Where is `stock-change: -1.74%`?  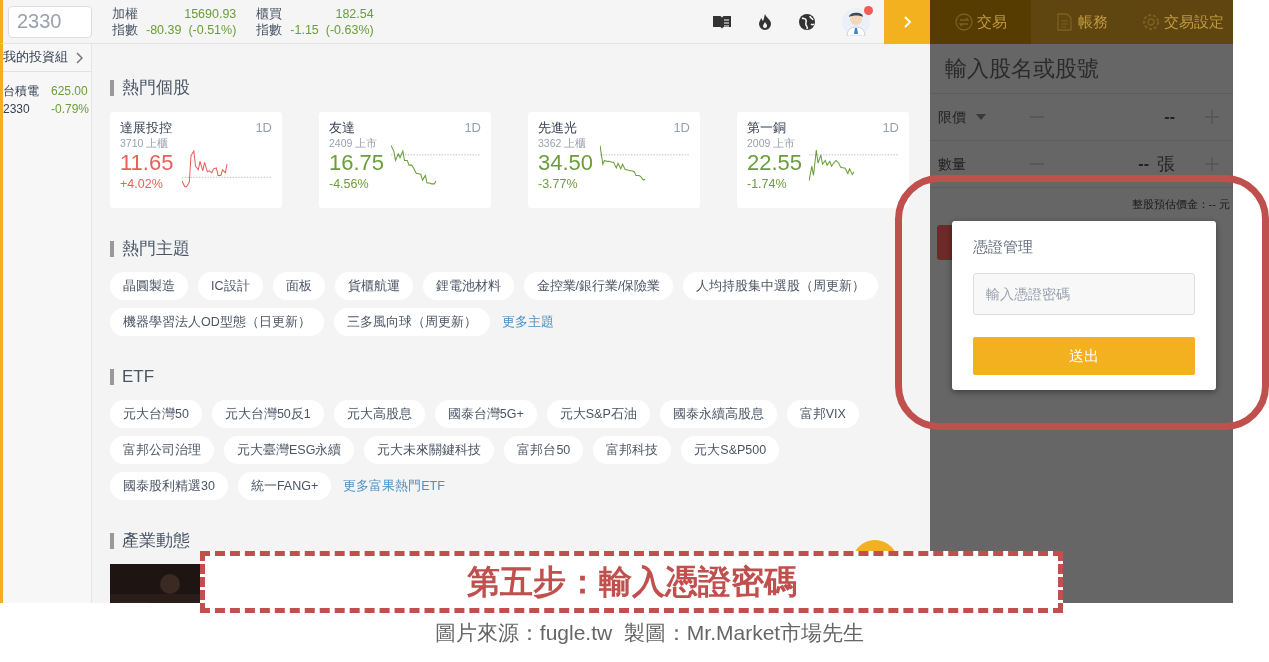 stock-change: -1.74% is located at coordinates (767, 184).